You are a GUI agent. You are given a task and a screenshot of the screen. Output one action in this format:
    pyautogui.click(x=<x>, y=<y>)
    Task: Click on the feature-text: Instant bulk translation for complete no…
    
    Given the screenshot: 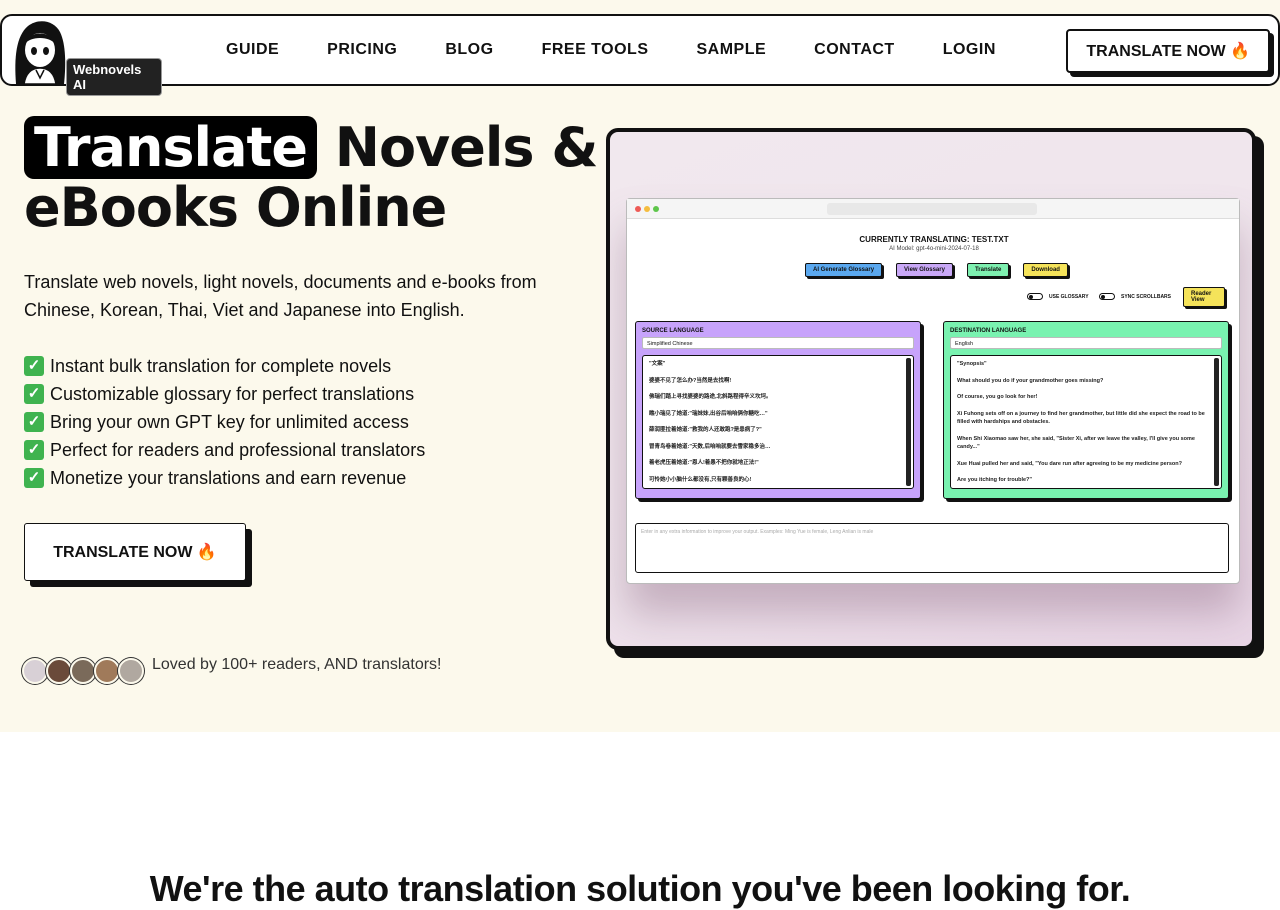 What is the action you would take?
    pyautogui.click(x=221, y=366)
    